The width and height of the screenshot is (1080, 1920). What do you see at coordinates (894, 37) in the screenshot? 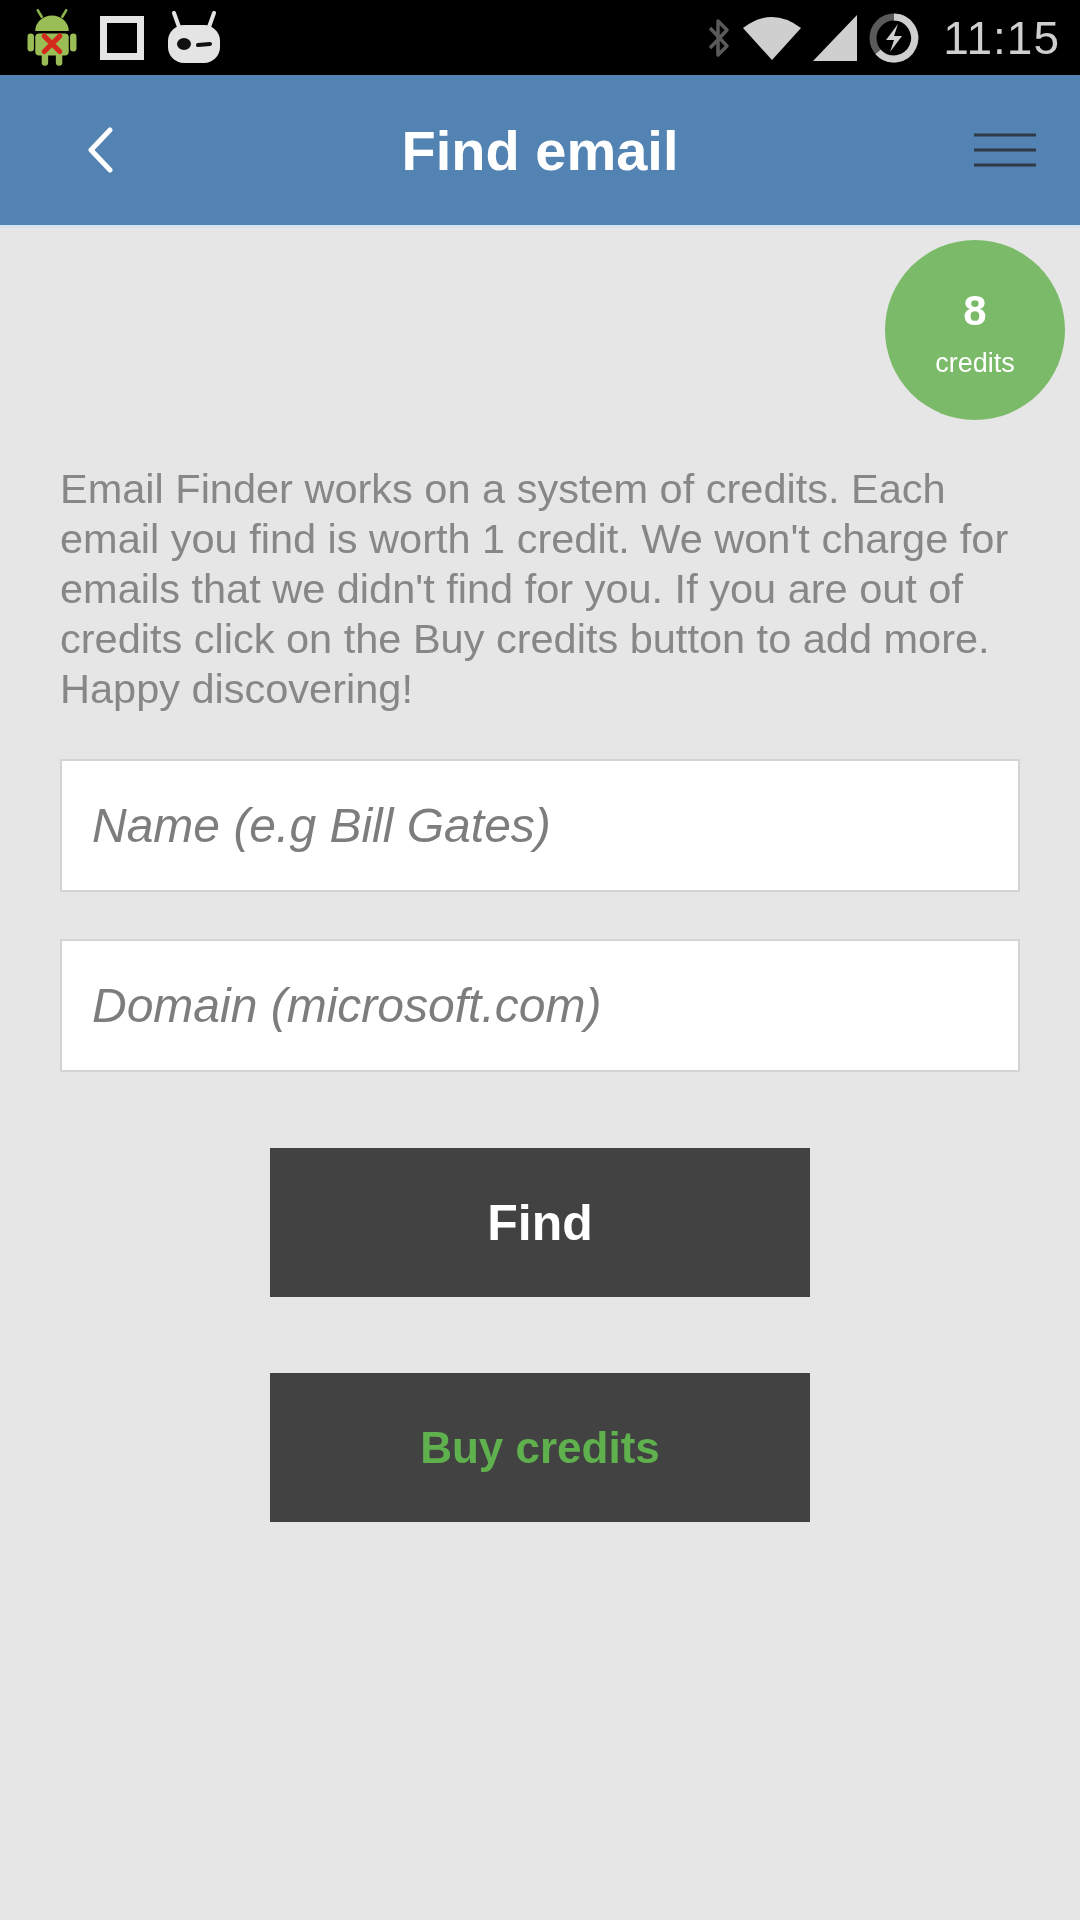
I see `battery-charging-icon` at bounding box center [894, 37].